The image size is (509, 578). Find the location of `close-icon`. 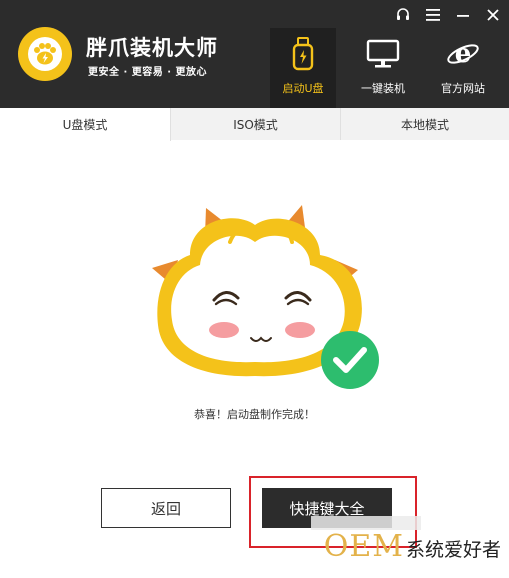

close-icon is located at coordinates (493, 15).